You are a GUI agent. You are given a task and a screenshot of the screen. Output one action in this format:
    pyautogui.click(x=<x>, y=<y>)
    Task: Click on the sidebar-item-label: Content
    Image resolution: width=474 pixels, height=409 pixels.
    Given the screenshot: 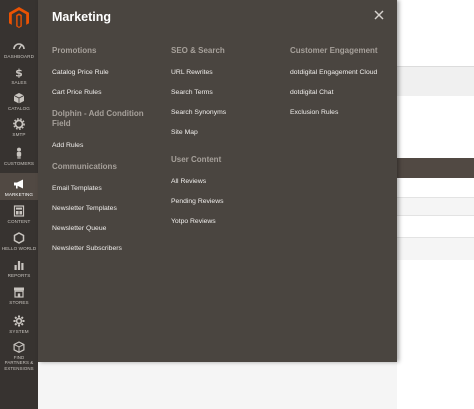 What is the action you would take?
    pyautogui.click(x=19, y=221)
    